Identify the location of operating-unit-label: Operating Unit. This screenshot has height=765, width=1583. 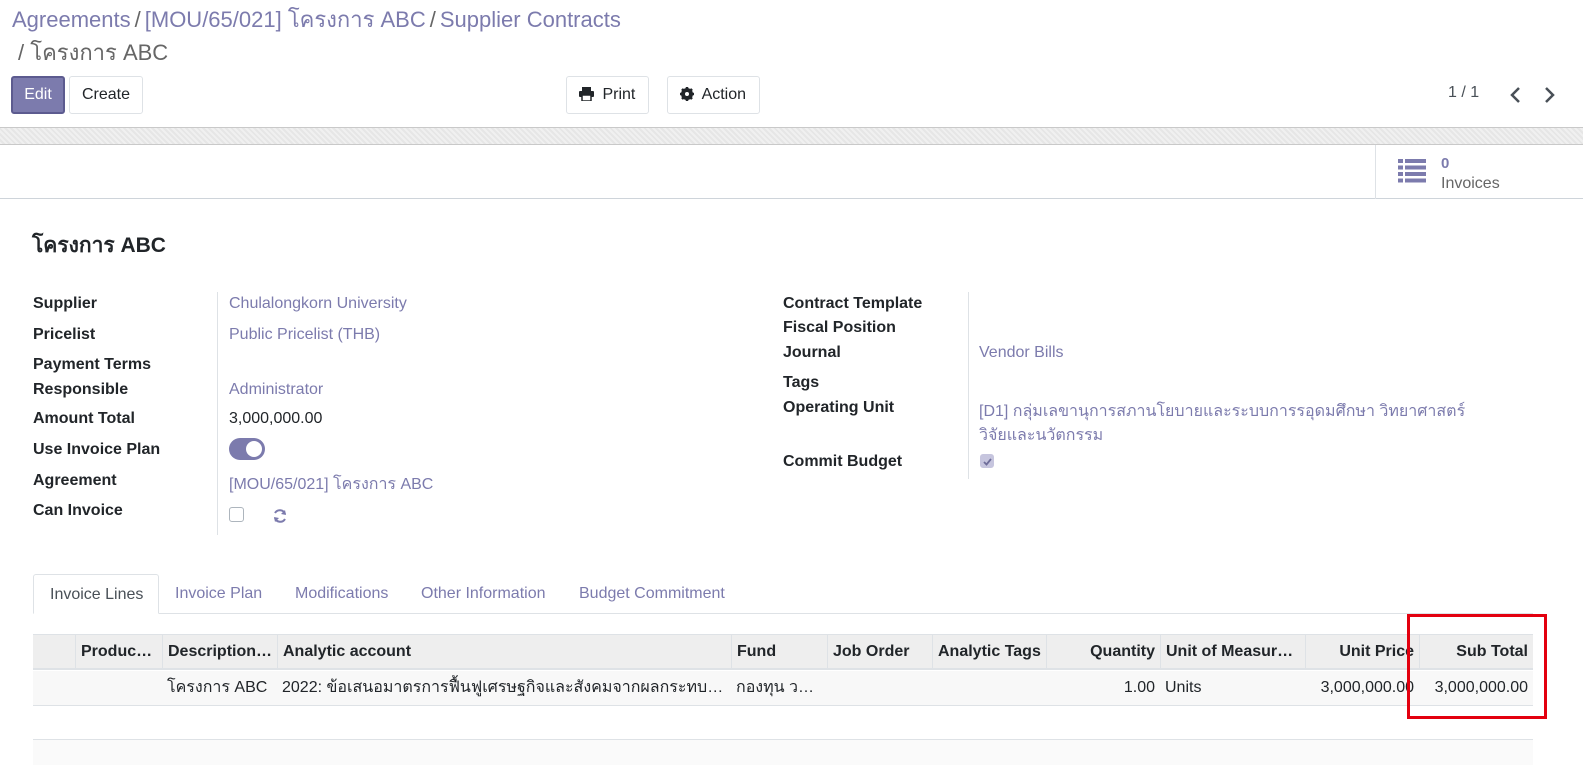
(839, 407).